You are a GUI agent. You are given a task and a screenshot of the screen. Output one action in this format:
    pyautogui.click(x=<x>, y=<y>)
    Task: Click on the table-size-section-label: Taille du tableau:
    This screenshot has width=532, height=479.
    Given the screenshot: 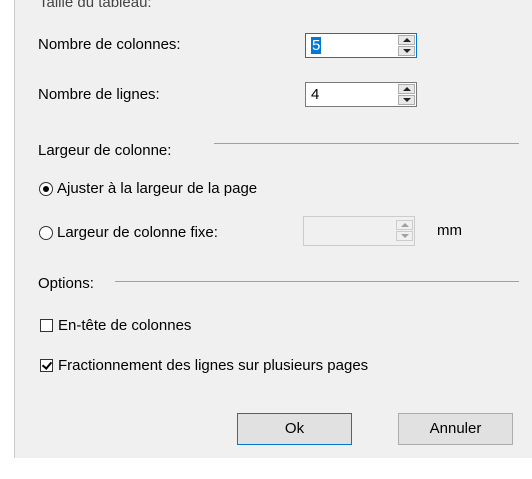 What is the action you would take?
    pyautogui.click(x=95, y=5)
    